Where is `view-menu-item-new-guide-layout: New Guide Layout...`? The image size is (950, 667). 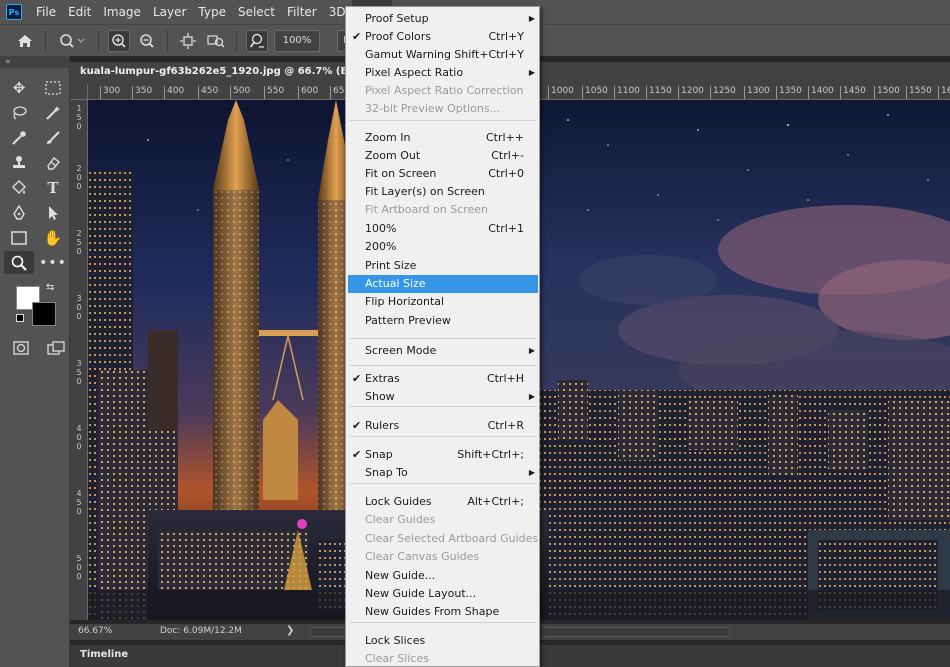
view-menu-item-new-guide-layout: New Guide Layout... is located at coordinates (443, 594).